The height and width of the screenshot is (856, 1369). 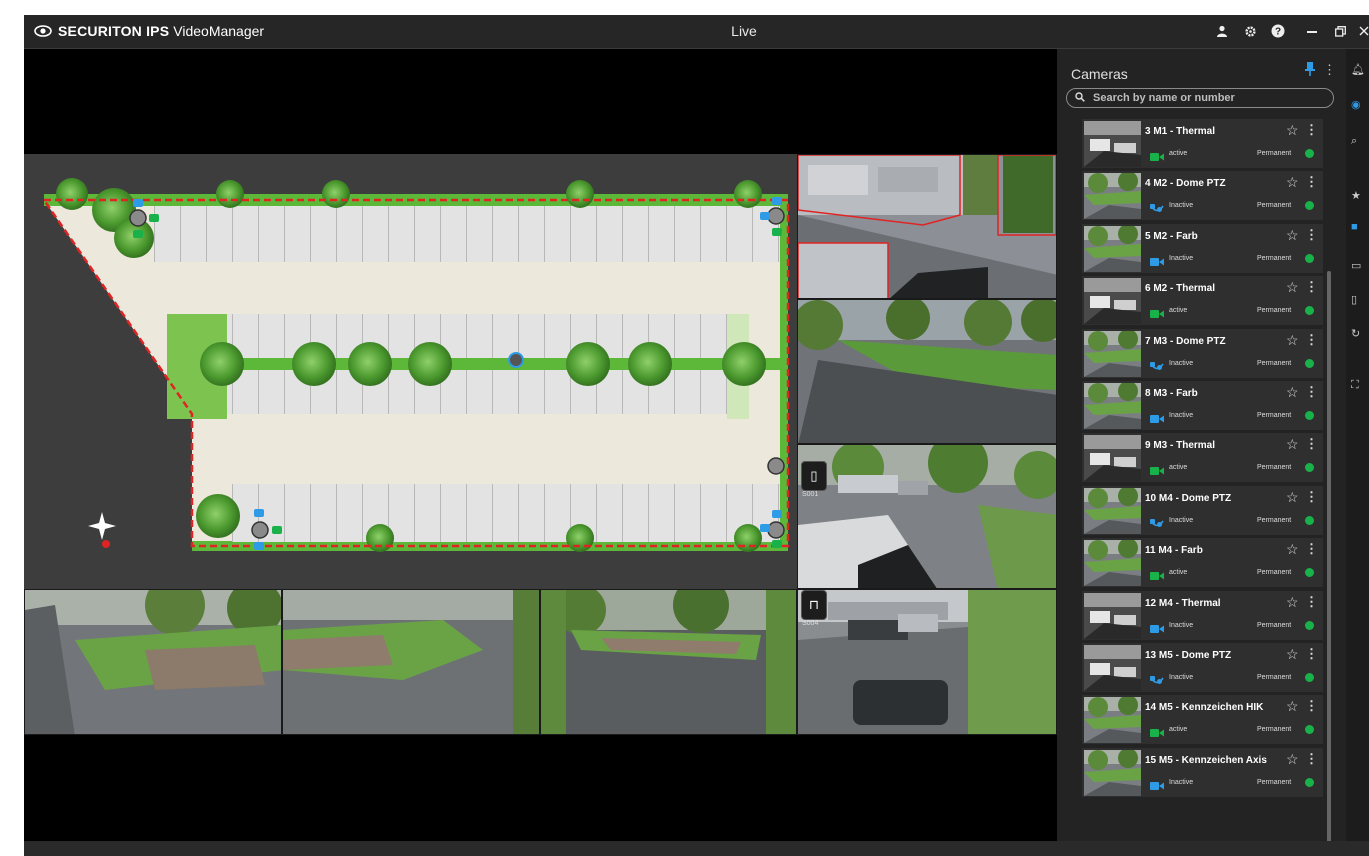 What do you see at coordinates (1359, 69) in the screenshot?
I see `bell-icon: 🔔︎` at bounding box center [1359, 69].